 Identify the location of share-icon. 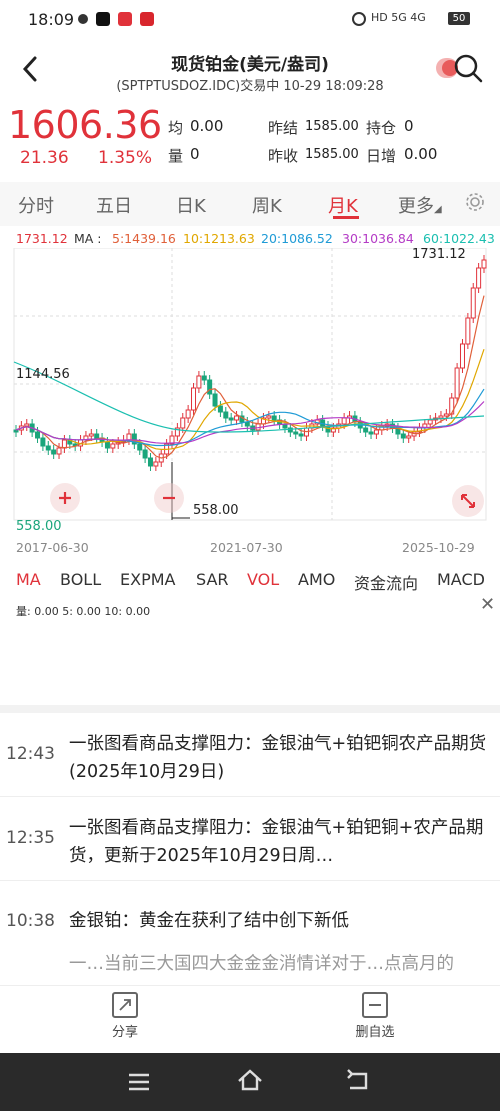
(125, 1005).